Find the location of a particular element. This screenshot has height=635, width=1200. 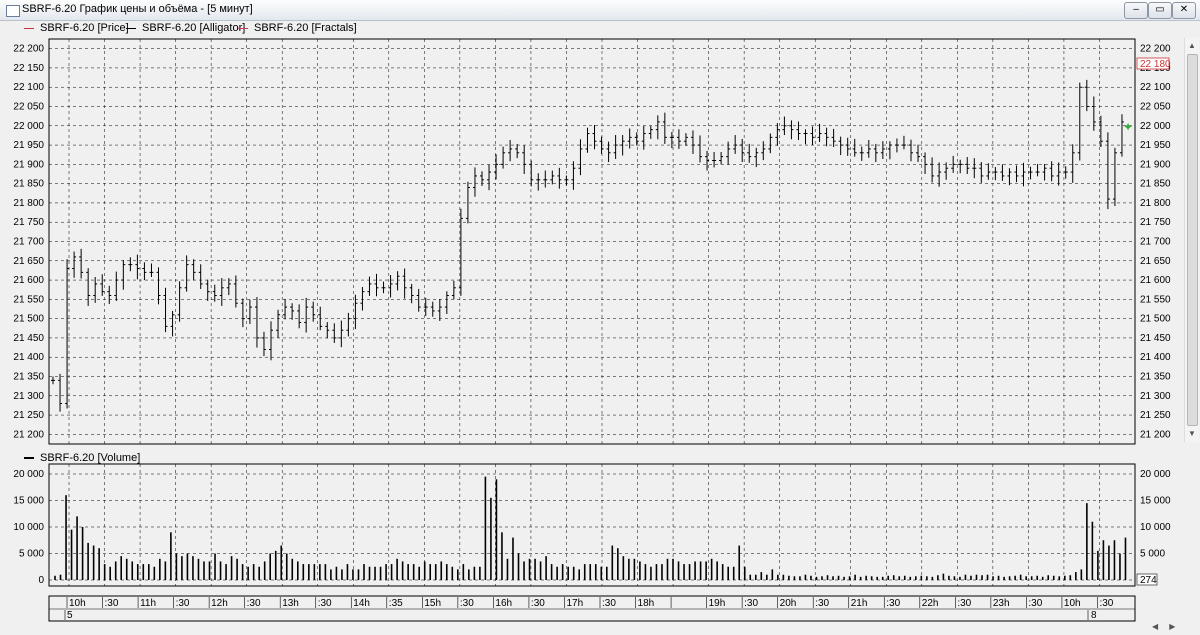

time-label: 18h is located at coordinates (646, 603).